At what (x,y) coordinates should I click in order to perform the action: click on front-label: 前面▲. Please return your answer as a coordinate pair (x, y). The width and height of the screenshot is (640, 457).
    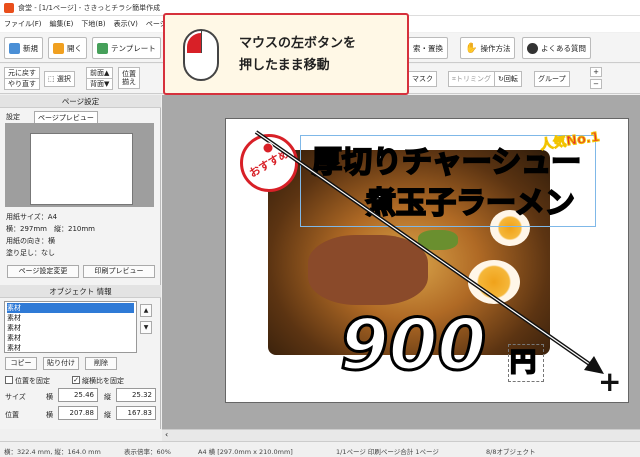
    Looking at the image, I should click on (100, 73).